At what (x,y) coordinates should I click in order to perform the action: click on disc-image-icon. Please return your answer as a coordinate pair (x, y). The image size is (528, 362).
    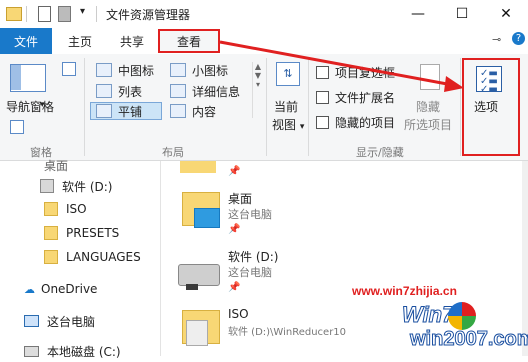
    Looking at the image, I should click on (197, 333).